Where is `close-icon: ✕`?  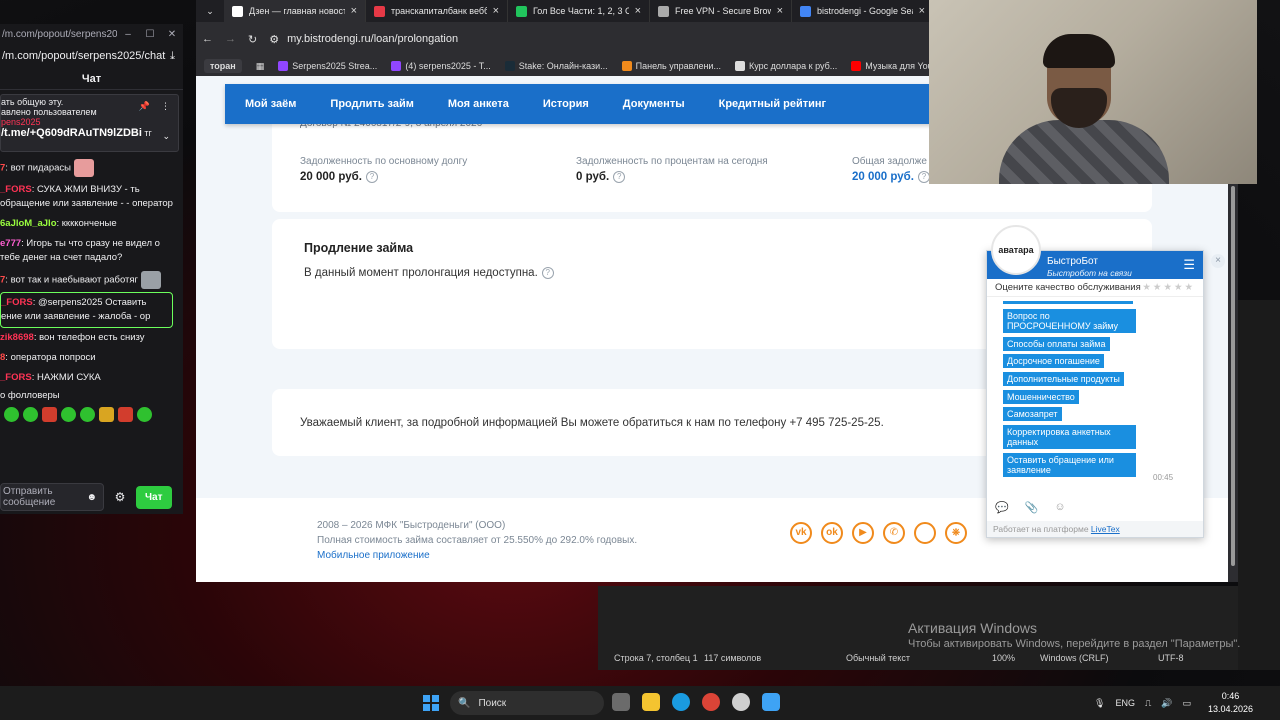 close-icon: ✕ is located at coordinates (172, 34).